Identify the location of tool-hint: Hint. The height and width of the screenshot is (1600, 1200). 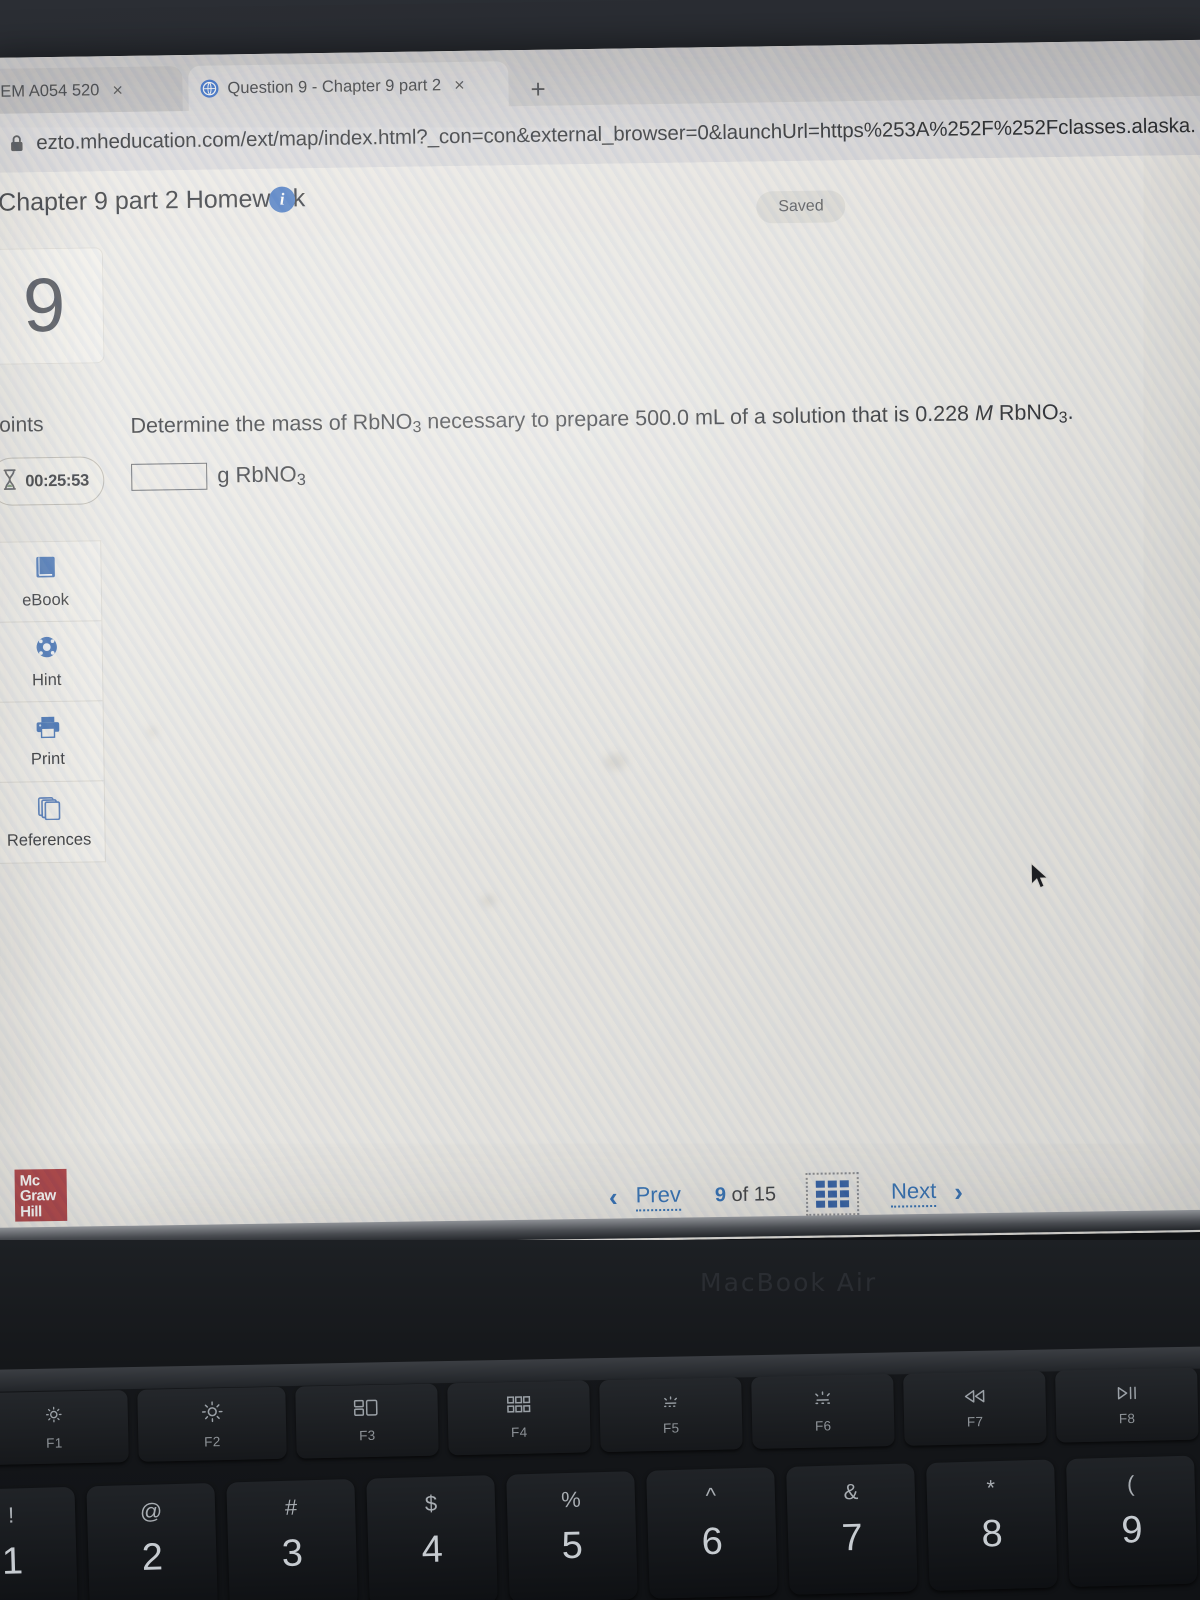
(51, 662).